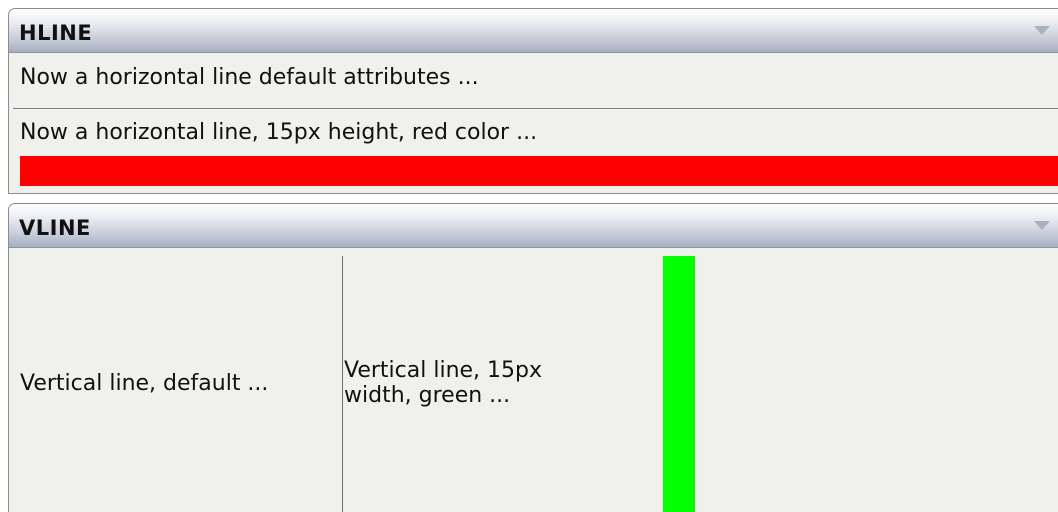 The width and height of the screenshot is (1058, 512). What do you see at coordinates (535, 109) in the screenshot?
I see `horizontal-line-default` at bounding box center [535, 109].